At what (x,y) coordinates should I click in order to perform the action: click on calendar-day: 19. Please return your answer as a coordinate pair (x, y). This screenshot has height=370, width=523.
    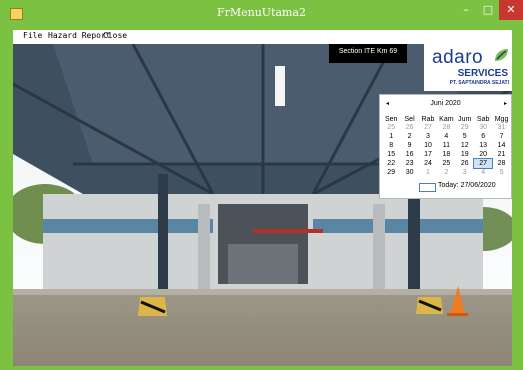
    Looking at the image, I should click on (465, 154).